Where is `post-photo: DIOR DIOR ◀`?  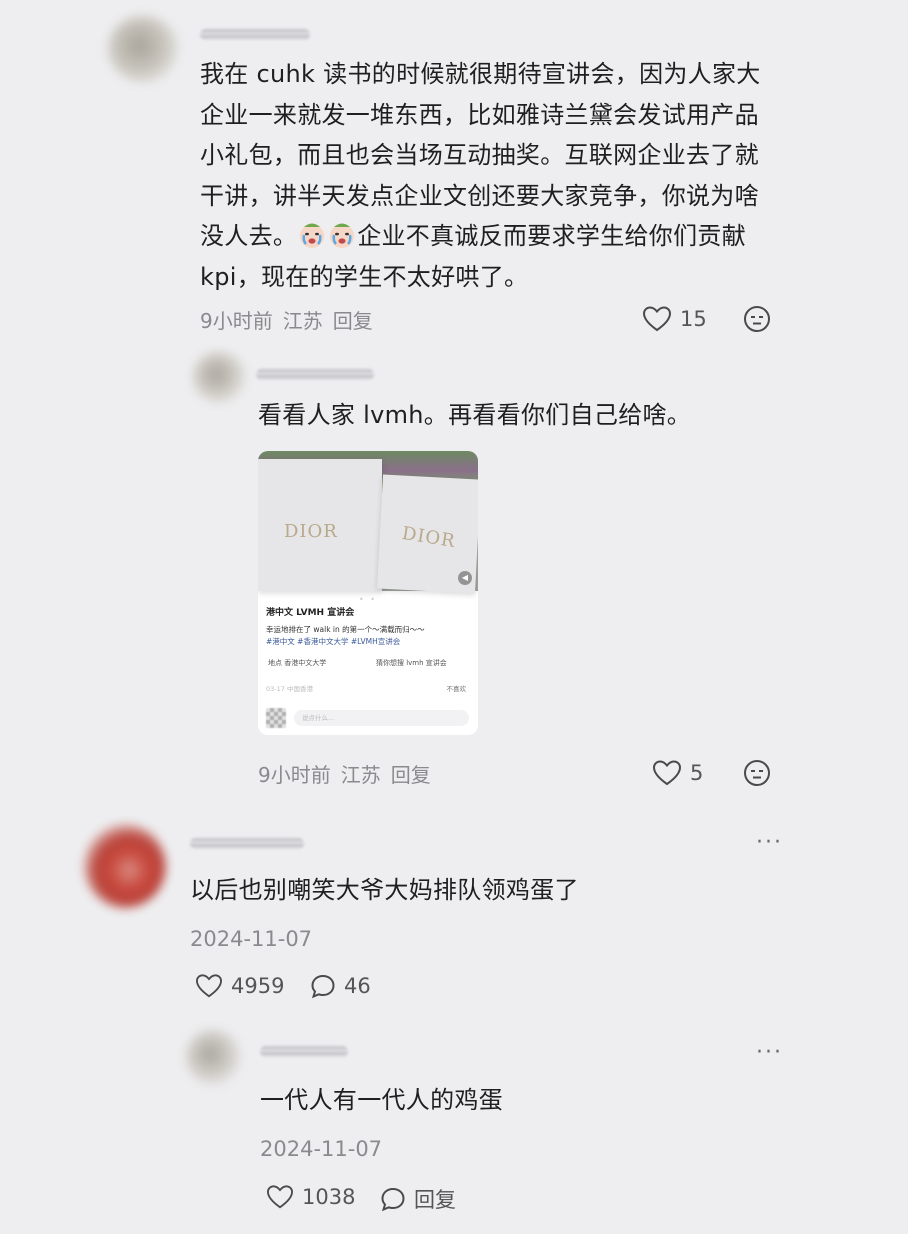
post-photo: DIOR DIOR ◀ is located at coordinates (368, 522).